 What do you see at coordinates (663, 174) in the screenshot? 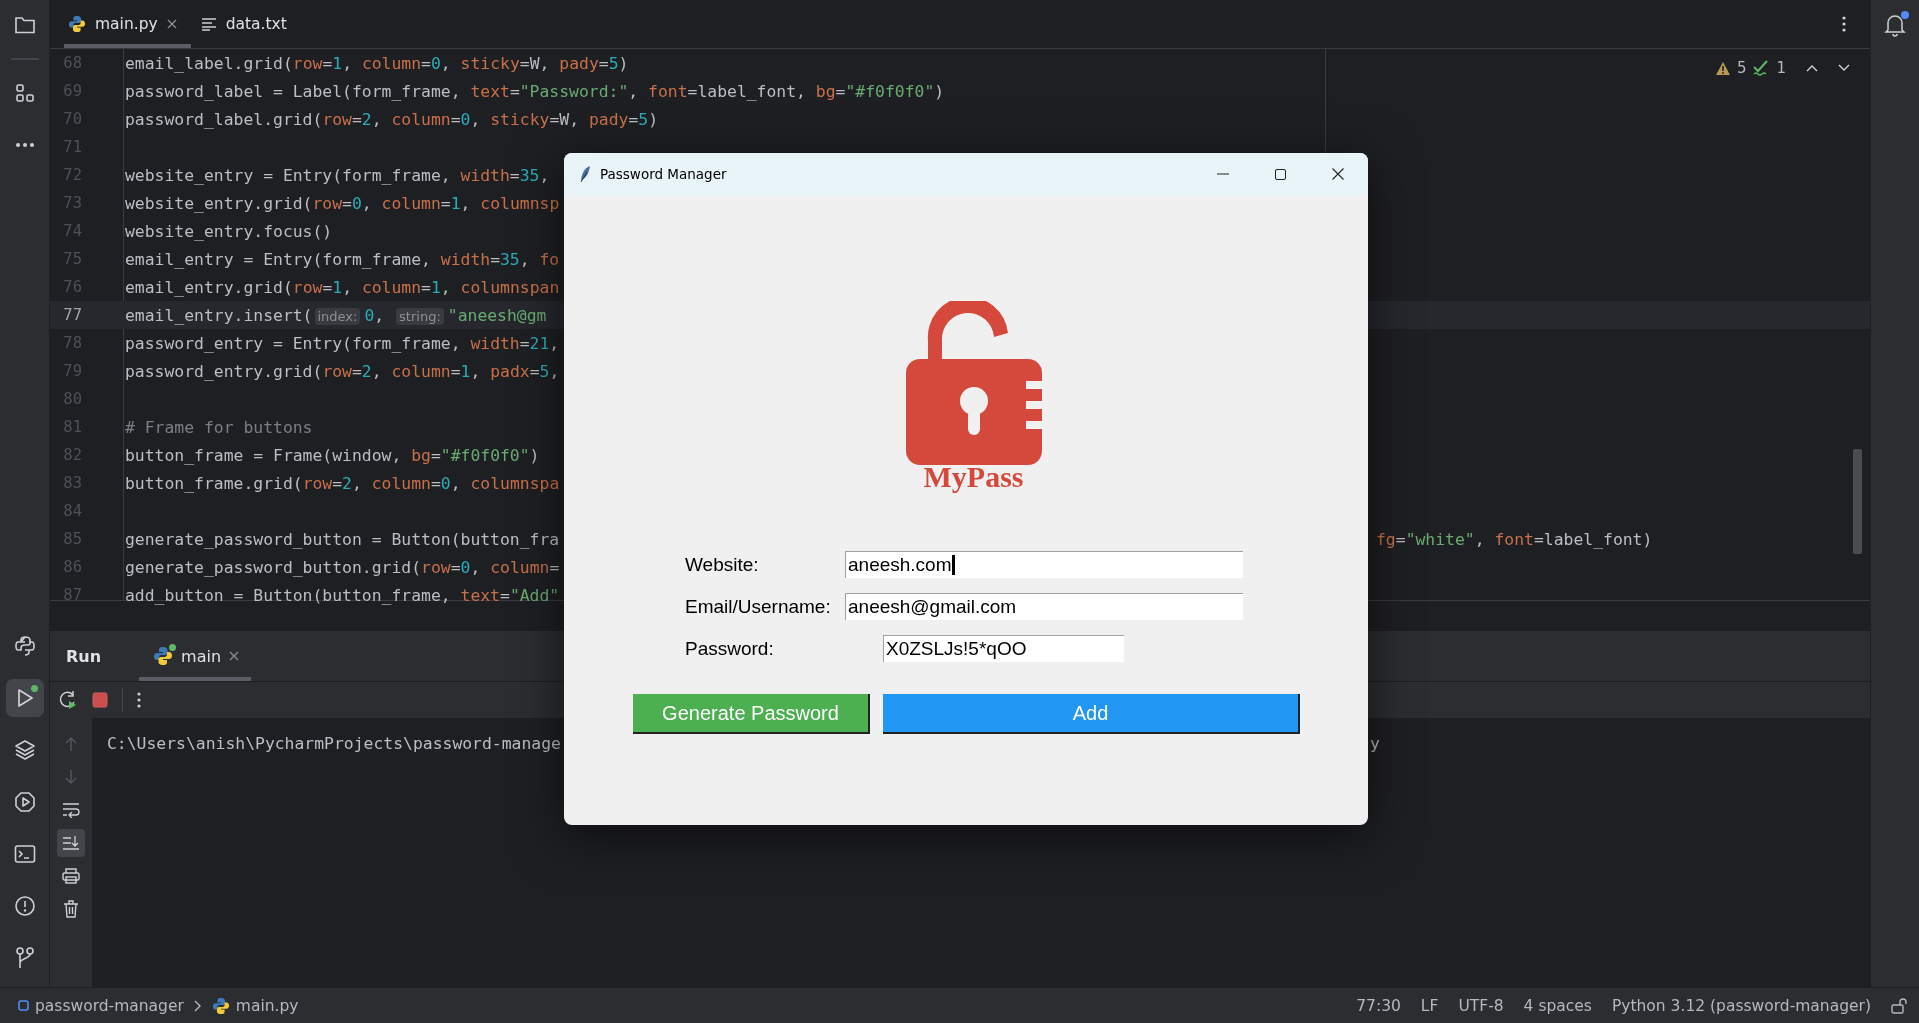
I see `window-title: Password Manager` at bounding box center [663, 174].